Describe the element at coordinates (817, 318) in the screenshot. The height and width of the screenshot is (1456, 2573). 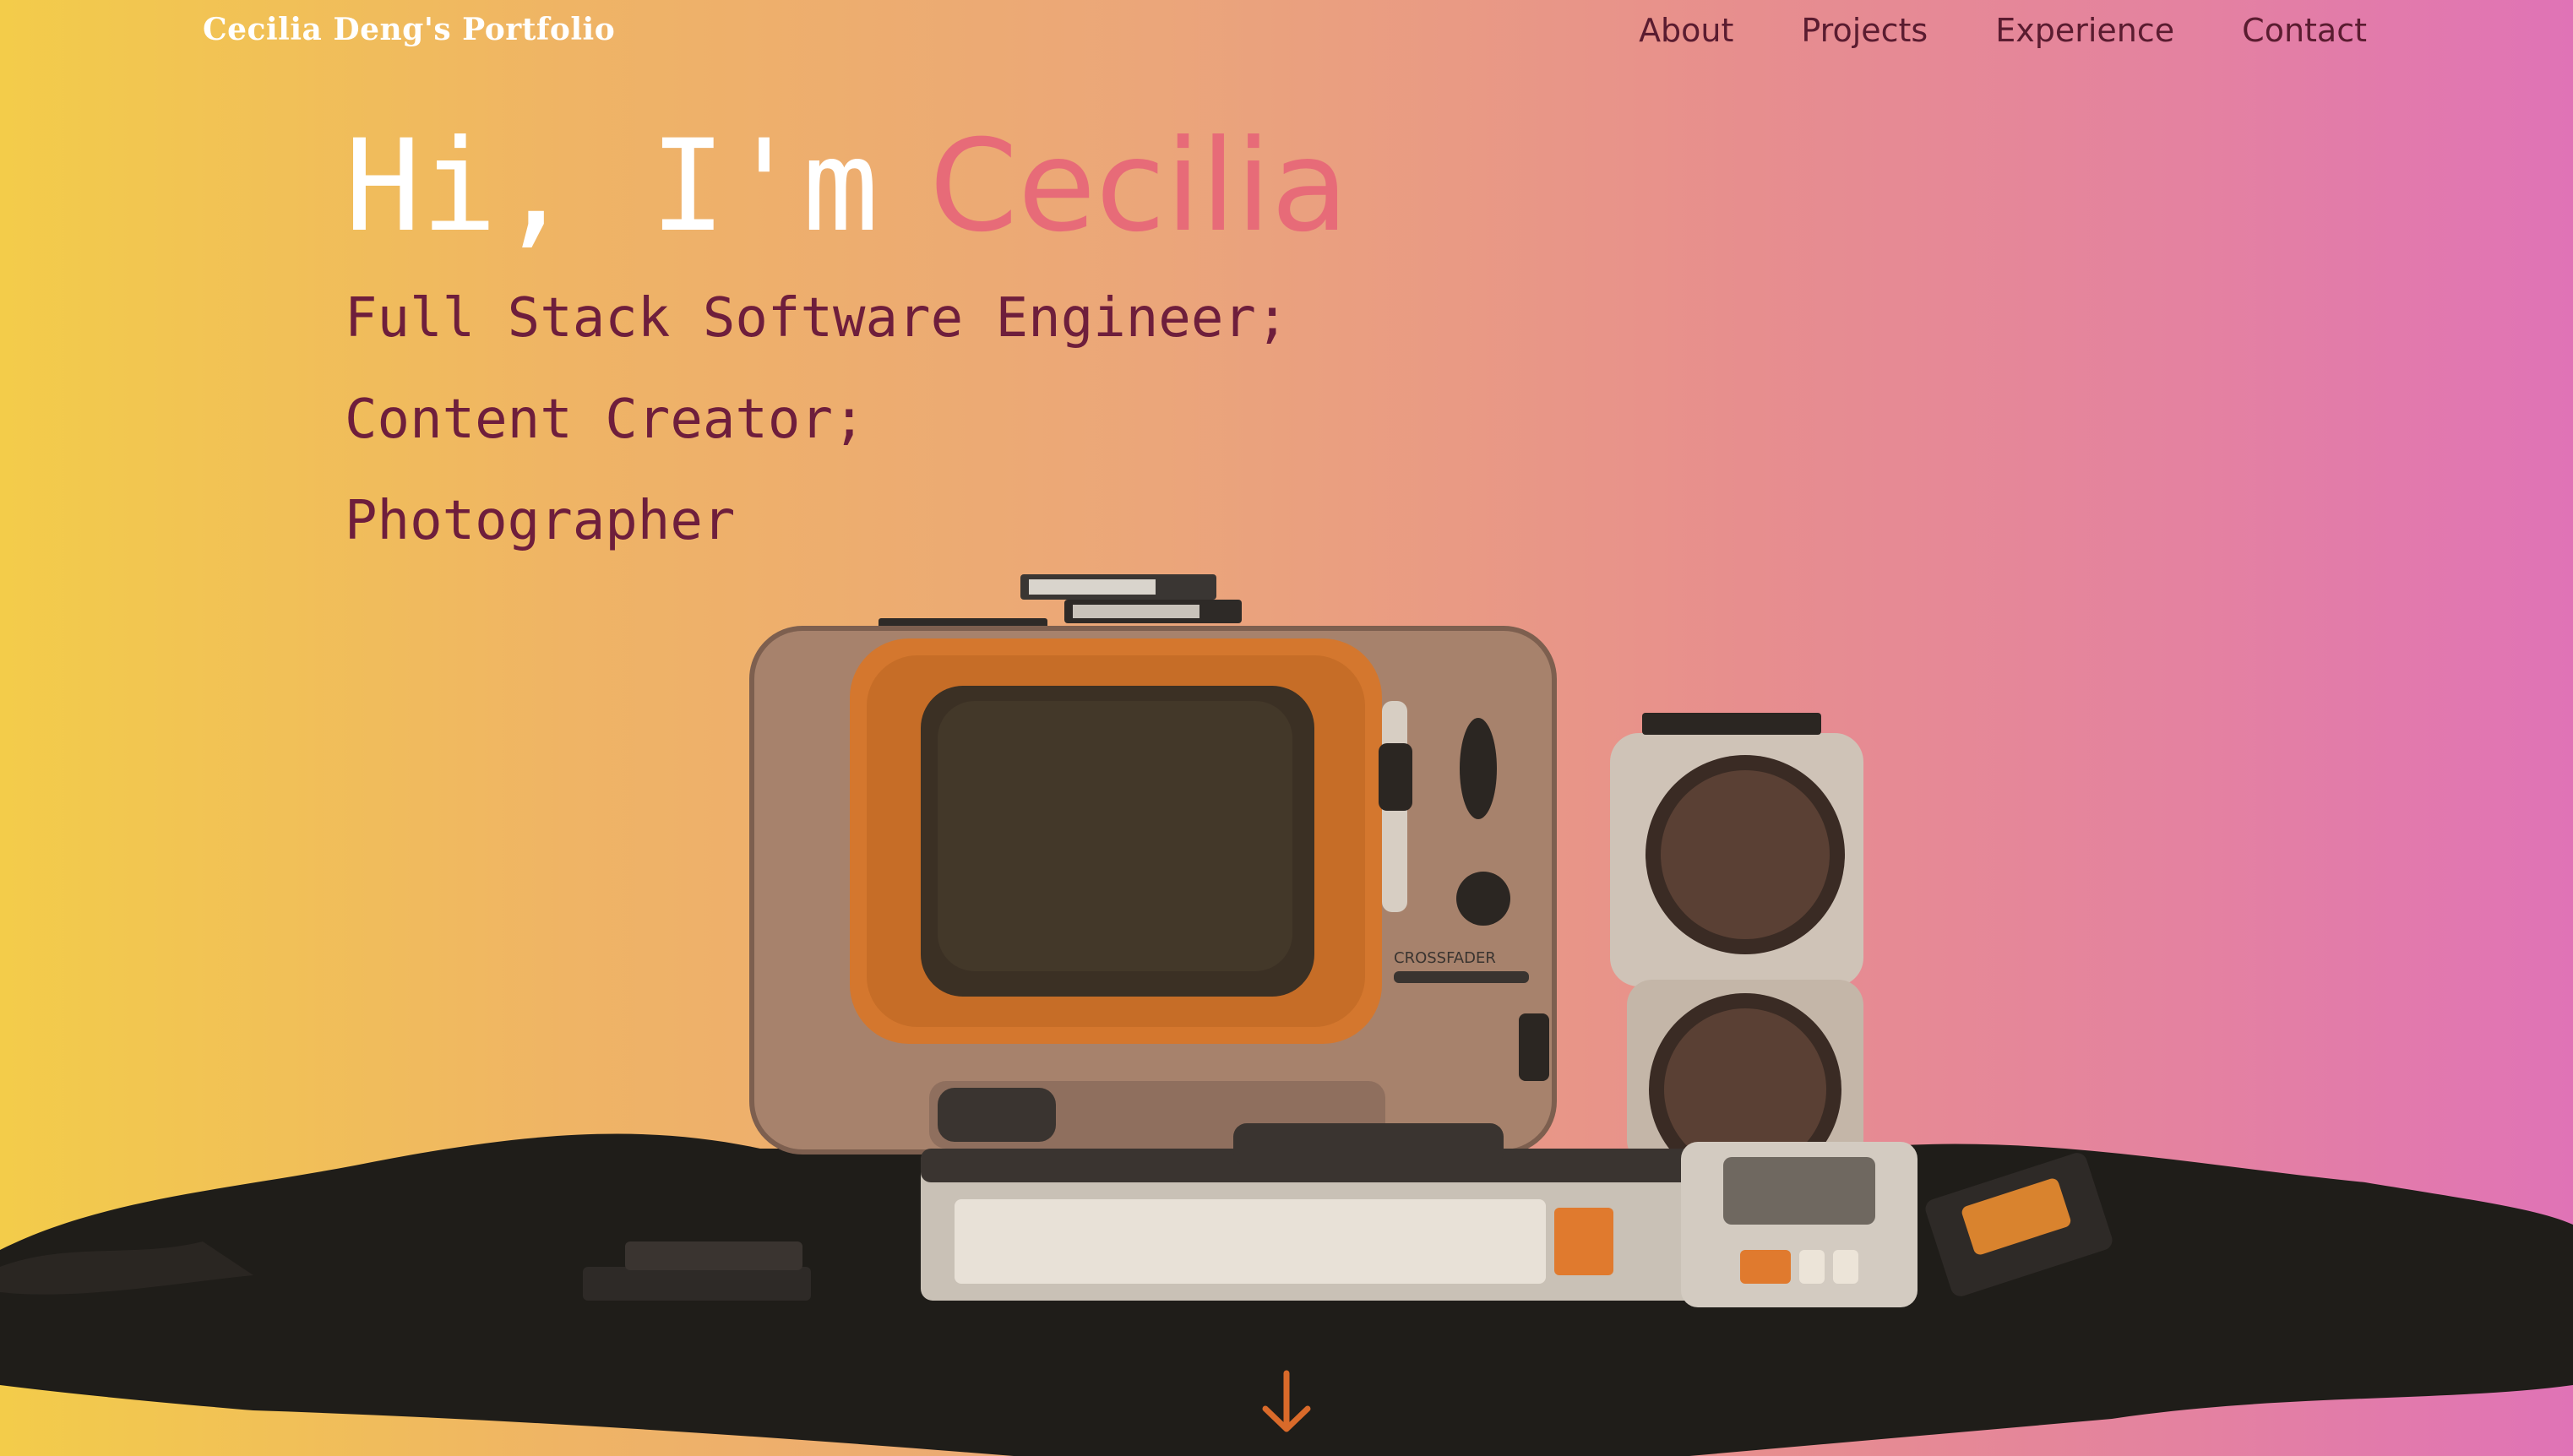
I see `role-item: Full Stack Software Engineer;` at that location.